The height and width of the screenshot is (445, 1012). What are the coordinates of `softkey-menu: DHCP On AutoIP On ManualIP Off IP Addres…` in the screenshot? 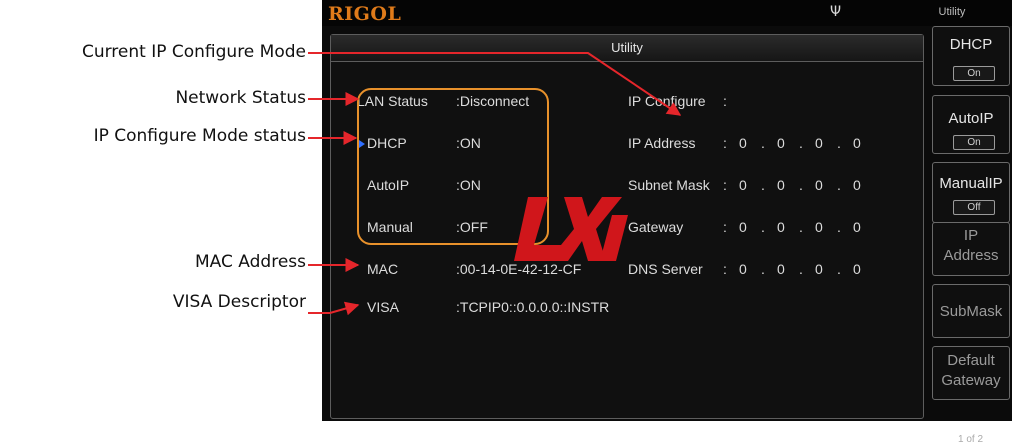 It's located at (970, 235).